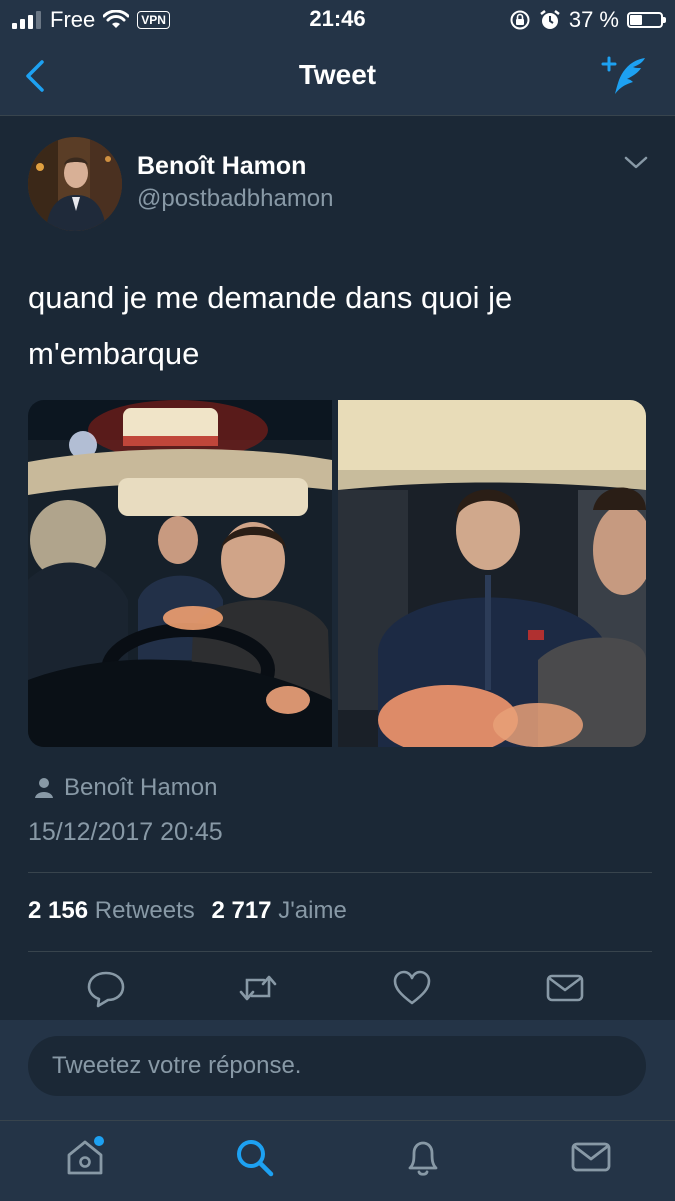 The height and width of the screenshot is (1201, 675). What do you see at coordinates (235, 199) in the screenshot?
I see `author-handle: @postbadbhamon` at bounding box center [235, 199].